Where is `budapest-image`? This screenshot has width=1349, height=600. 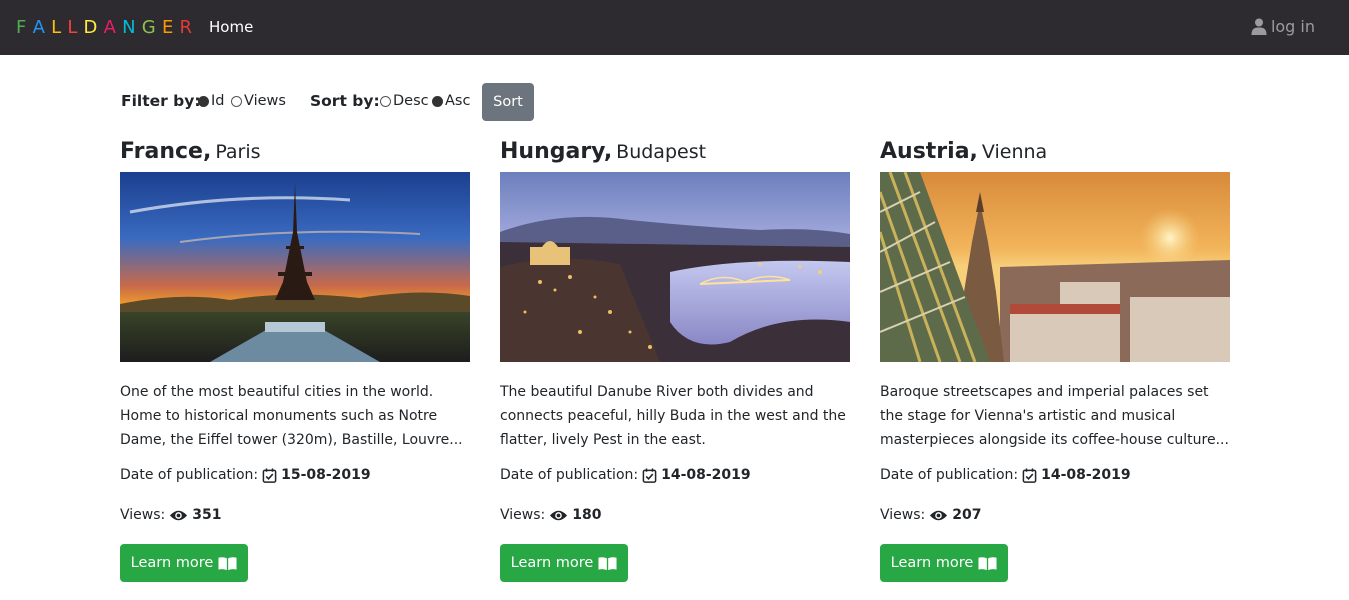 budapest-image is located at coordinates (675, 267).